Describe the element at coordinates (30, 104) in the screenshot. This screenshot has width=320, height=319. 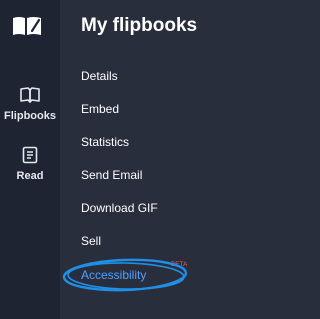
I see `sidebar-item-flipbooks: Flipbooks` at that location.